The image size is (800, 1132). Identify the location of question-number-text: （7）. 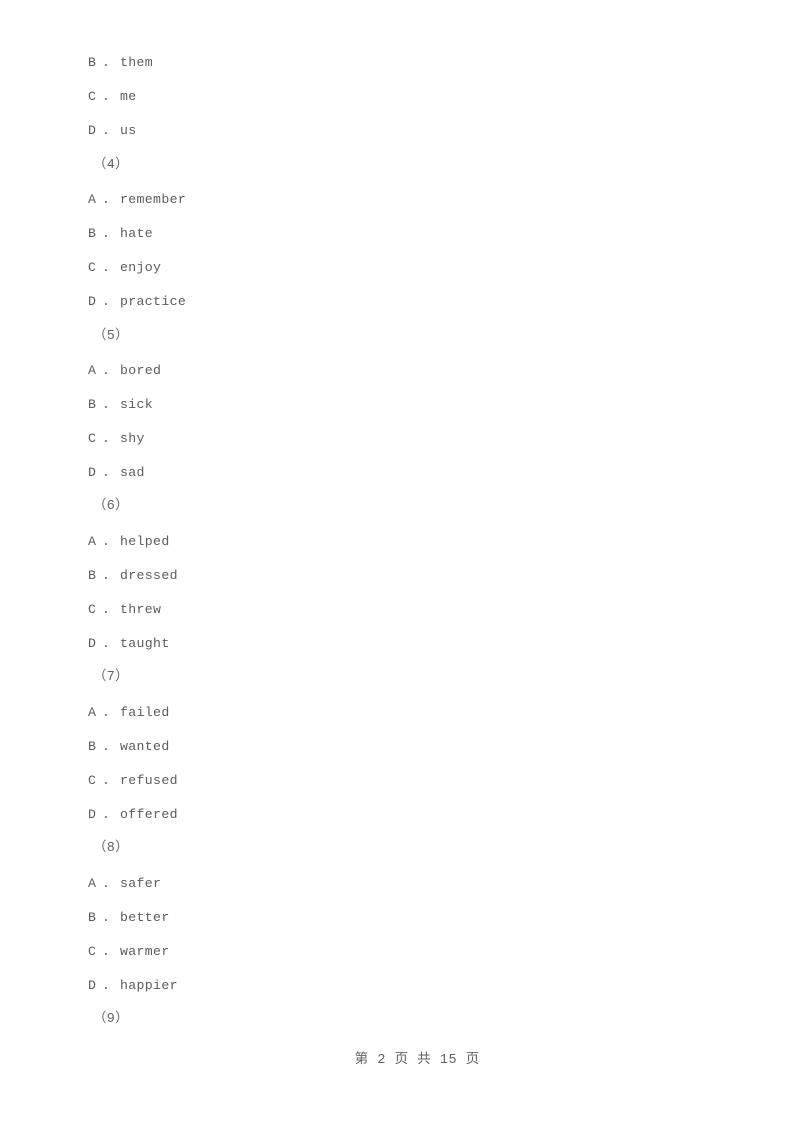
(111, 678).